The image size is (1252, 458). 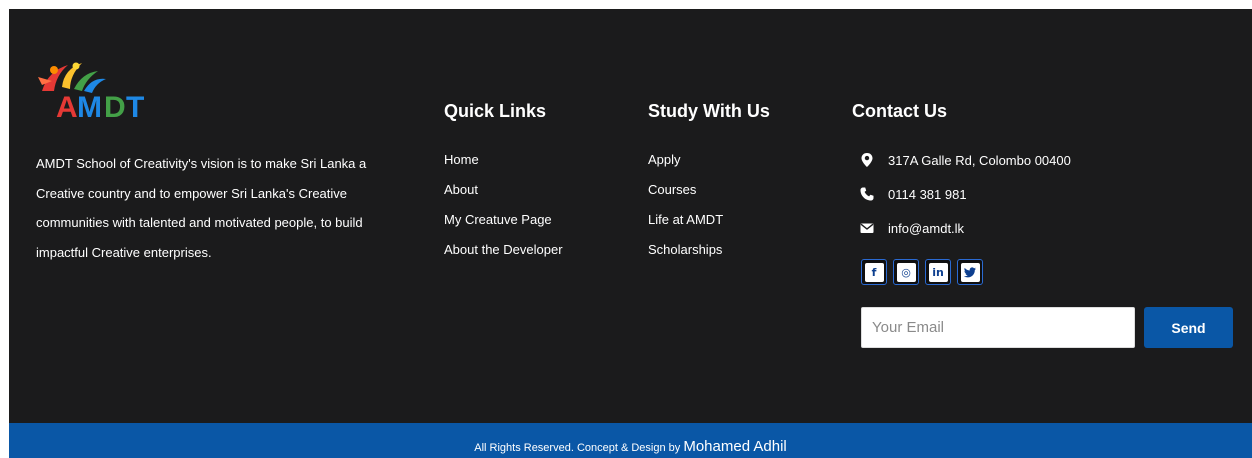 I want to click on contact-phone-row: 0114 381 981, so click(x=961, y=194).